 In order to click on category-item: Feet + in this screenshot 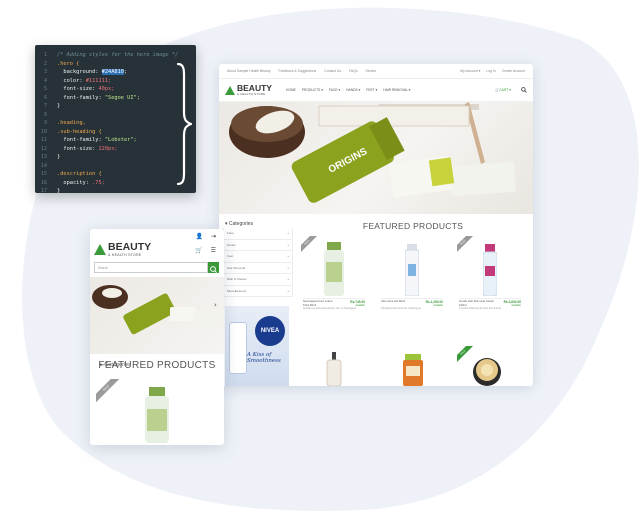, I will do `click(258, 257)`.